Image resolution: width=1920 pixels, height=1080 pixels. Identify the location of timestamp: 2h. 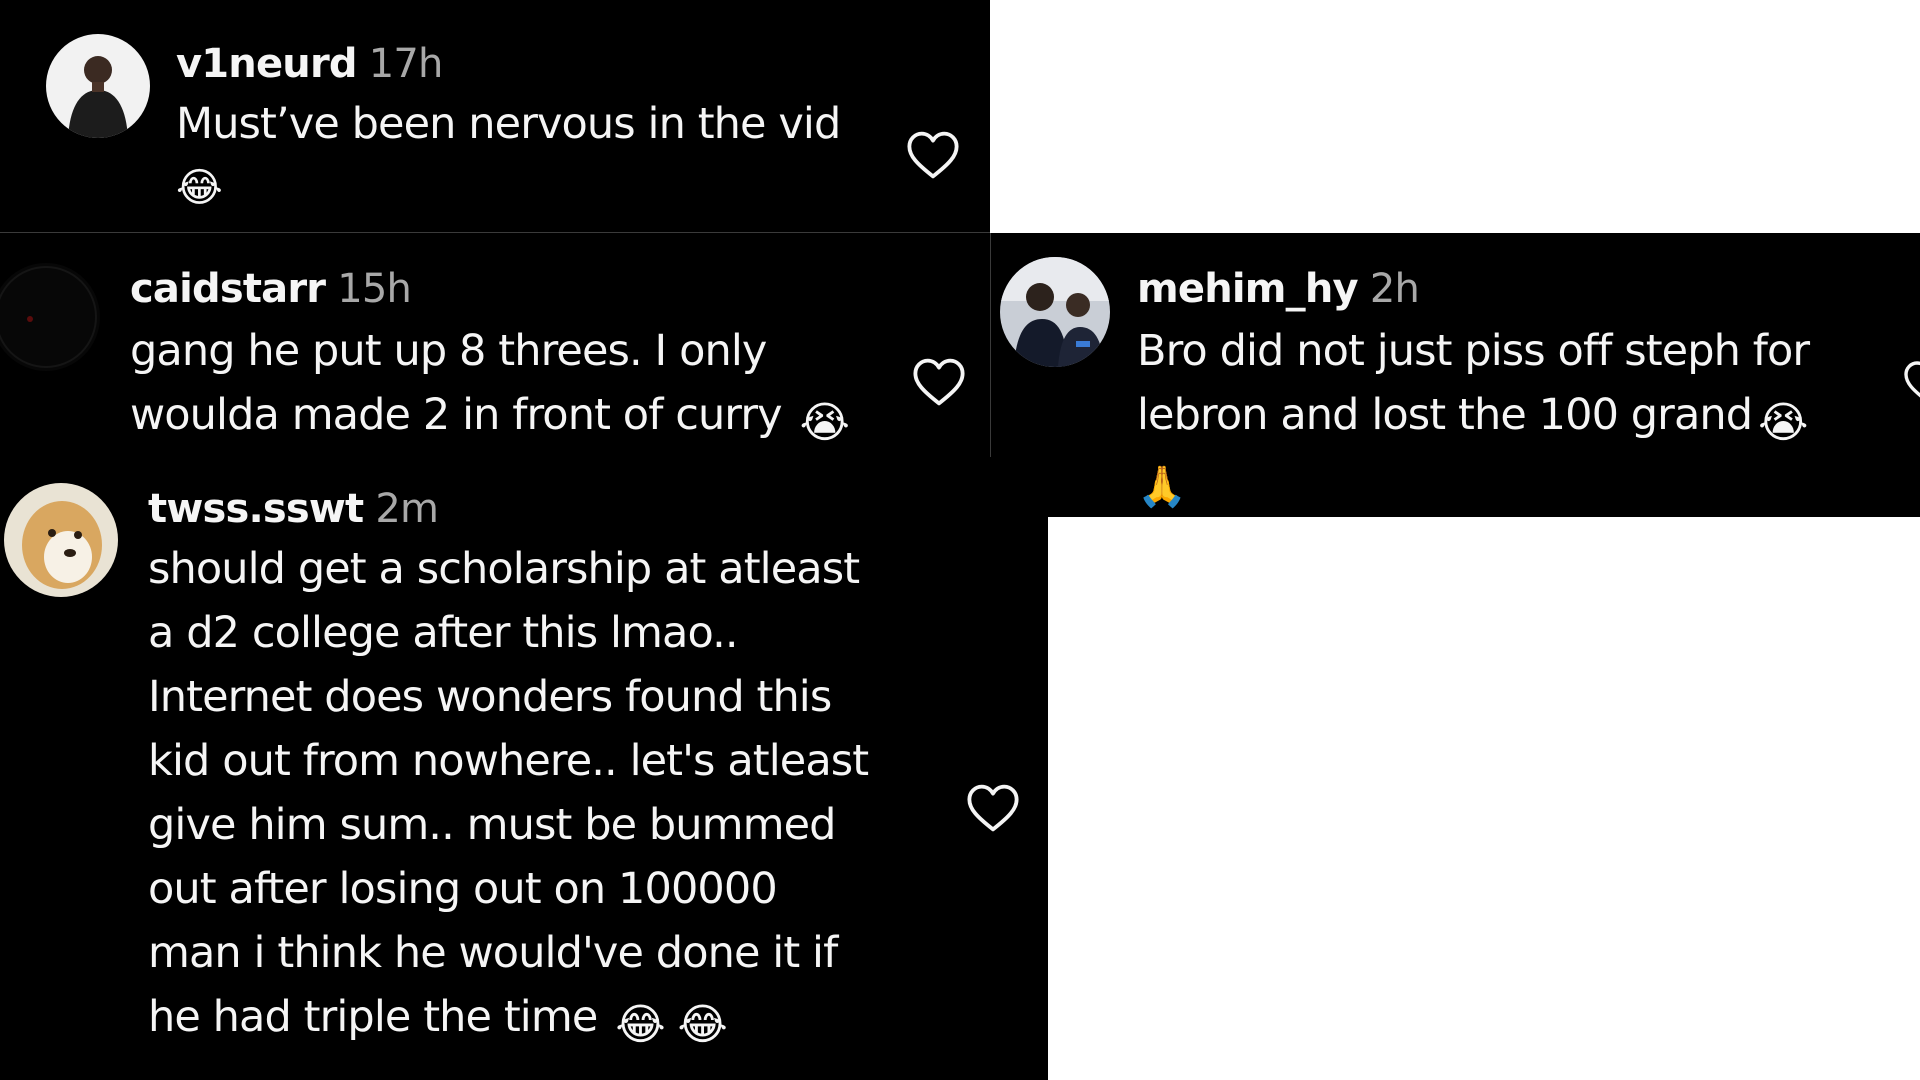
(1394, 289).